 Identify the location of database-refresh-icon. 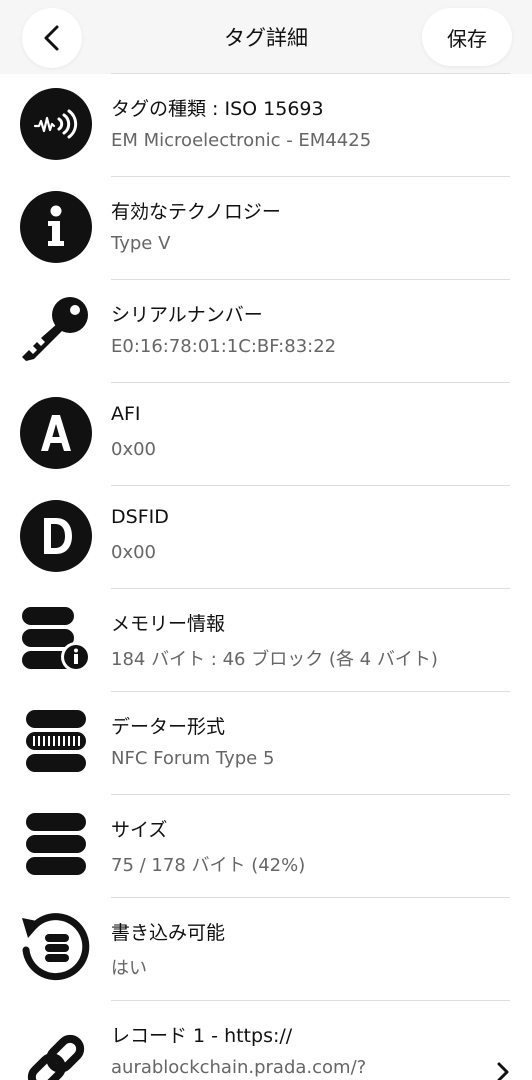
(56, 948).